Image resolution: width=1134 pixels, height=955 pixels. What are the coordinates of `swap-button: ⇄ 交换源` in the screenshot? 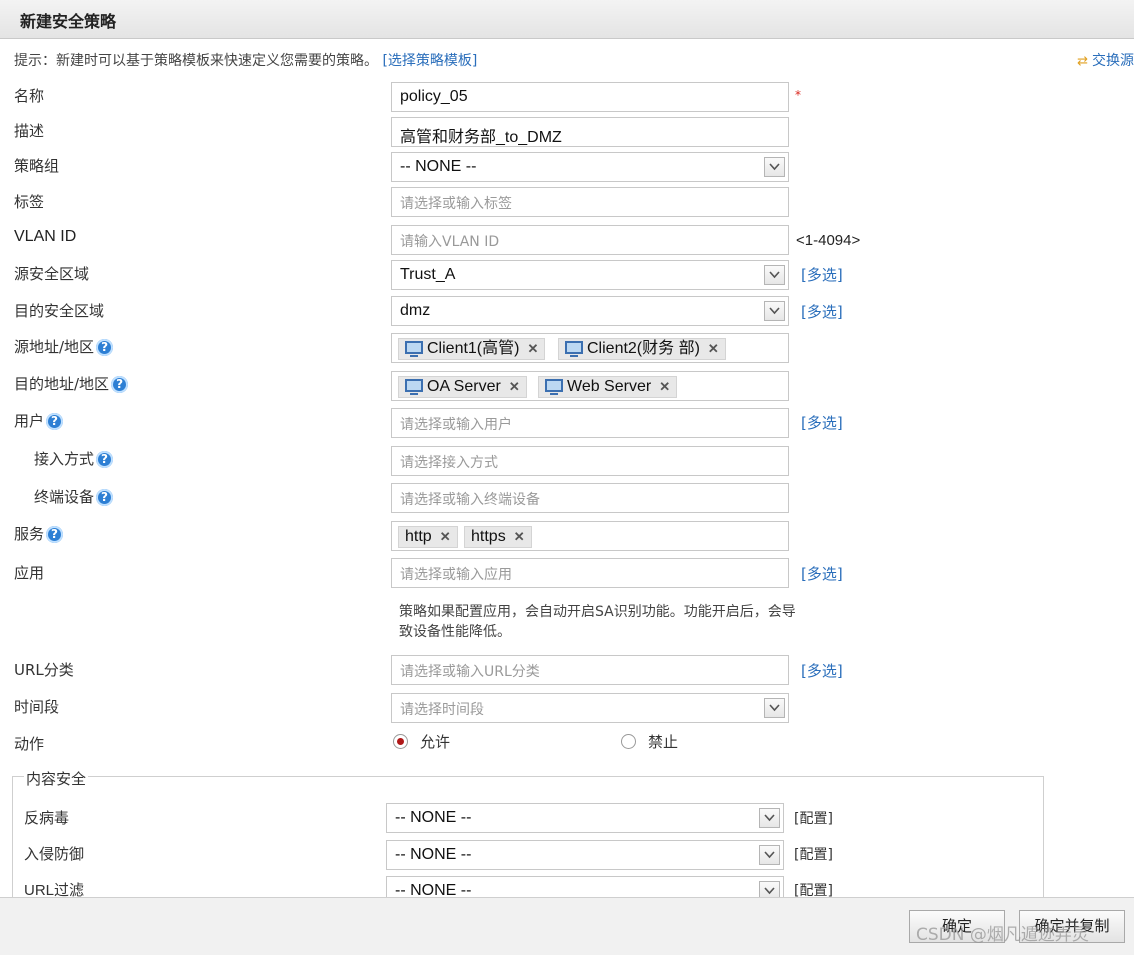 It's located at (1105, 60).